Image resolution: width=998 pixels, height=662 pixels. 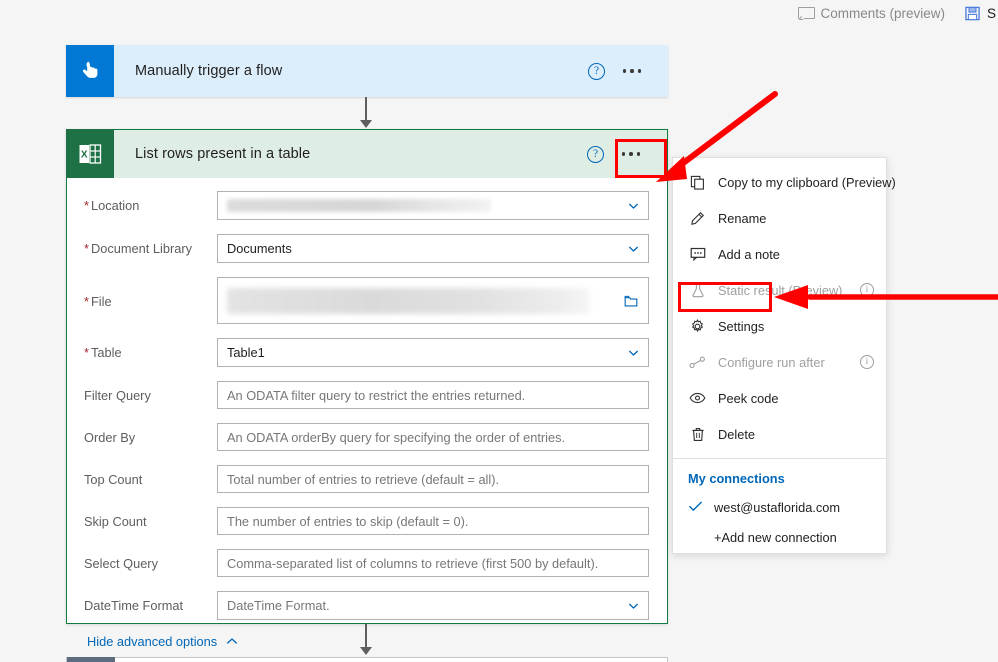 I want to click on connection-item: west@ustaflorida.com, so click(x=779, y=507).